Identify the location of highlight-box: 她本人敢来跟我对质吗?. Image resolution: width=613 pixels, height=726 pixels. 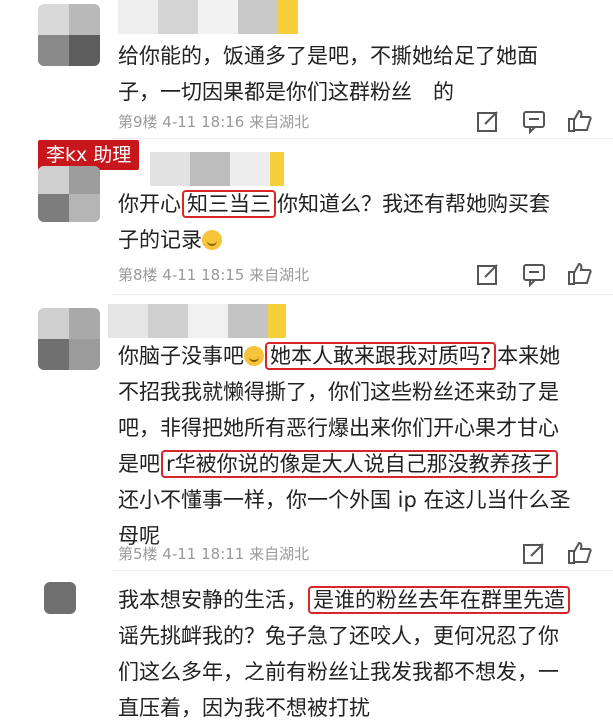
(381, 356).